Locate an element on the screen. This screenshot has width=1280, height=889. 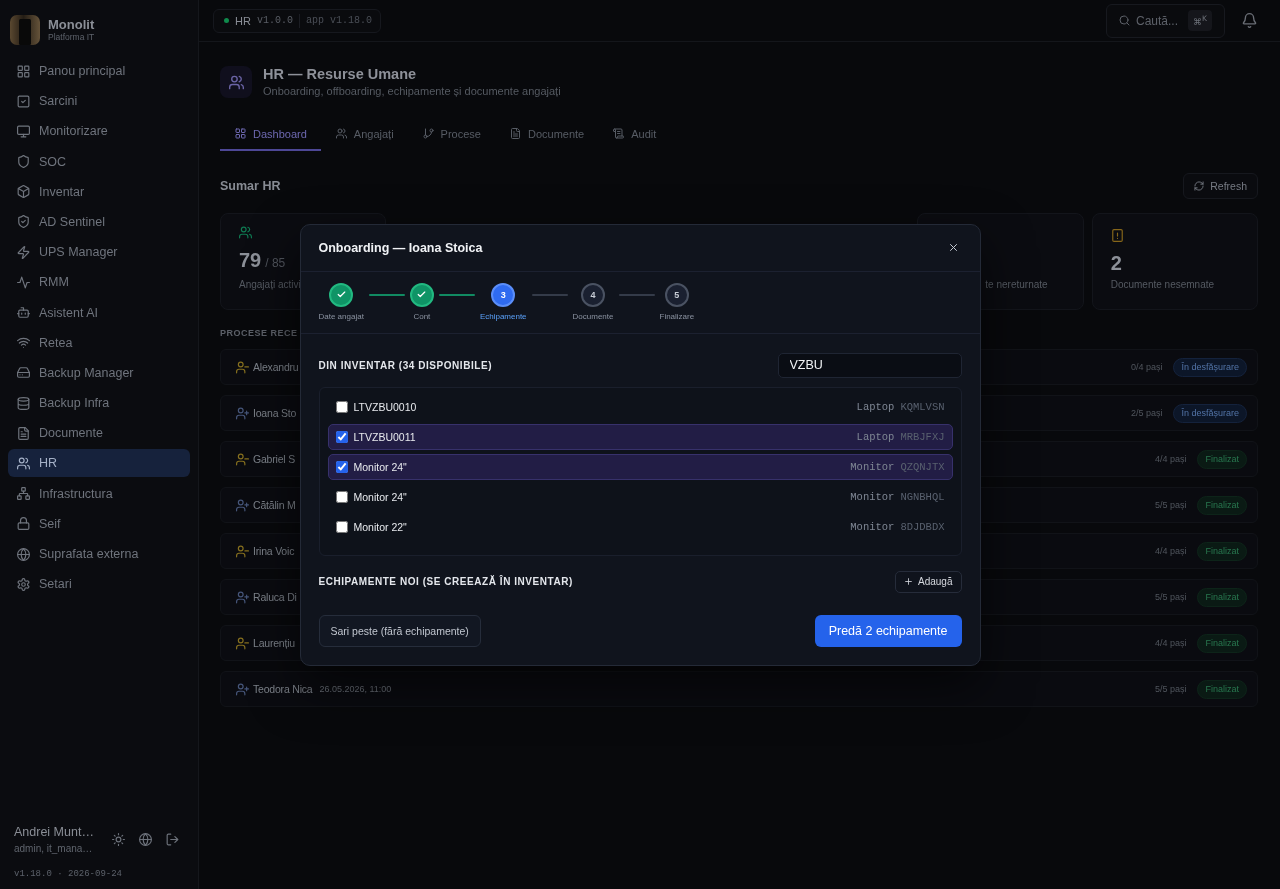
drive-icon is located at coordinates (23, 373).